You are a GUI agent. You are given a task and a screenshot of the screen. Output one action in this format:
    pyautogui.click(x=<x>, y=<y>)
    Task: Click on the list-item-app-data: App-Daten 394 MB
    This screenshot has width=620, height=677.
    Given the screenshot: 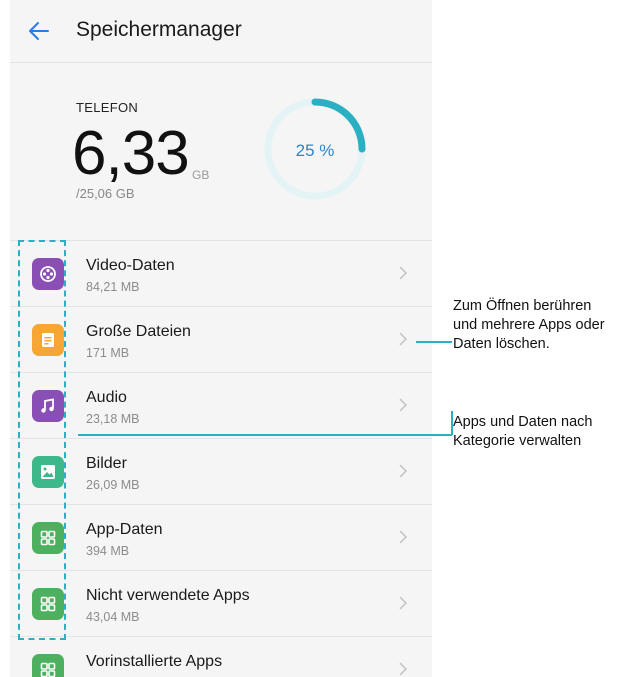 What is the action you would take?
    pyautogui.click(x=221, y=537)
    